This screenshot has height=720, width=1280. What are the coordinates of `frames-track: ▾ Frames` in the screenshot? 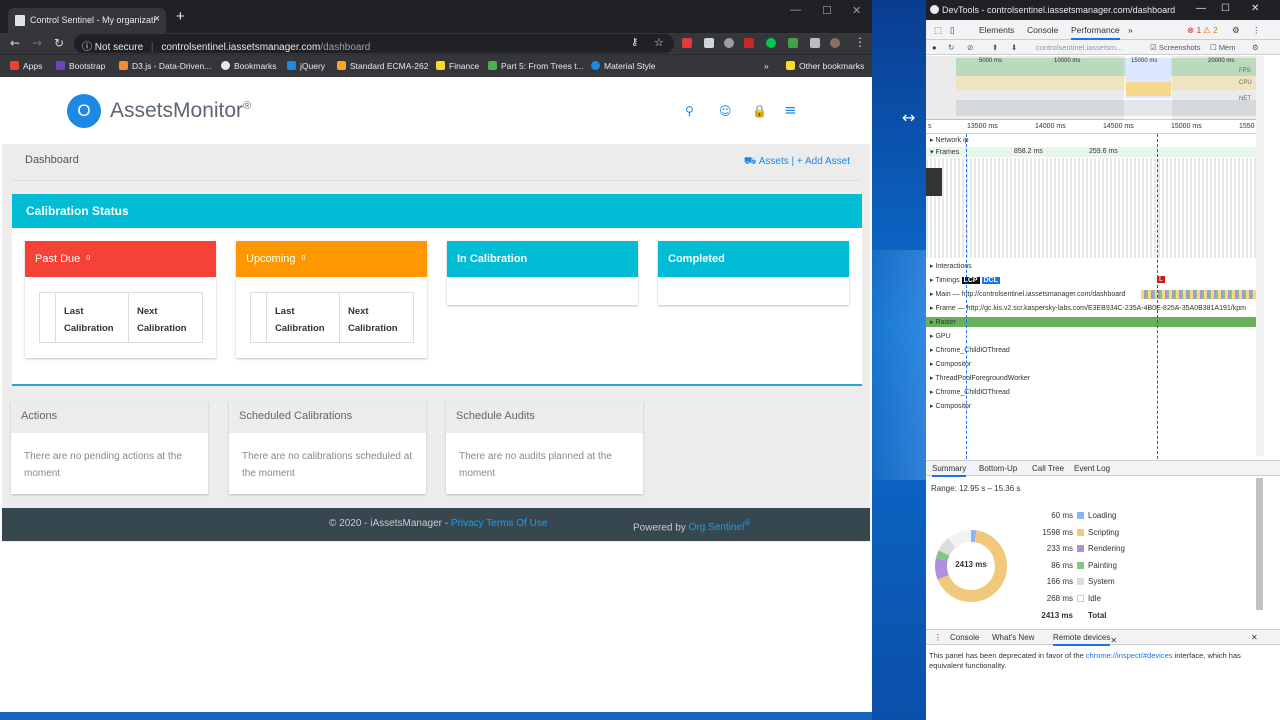 It's located at (944, 152).